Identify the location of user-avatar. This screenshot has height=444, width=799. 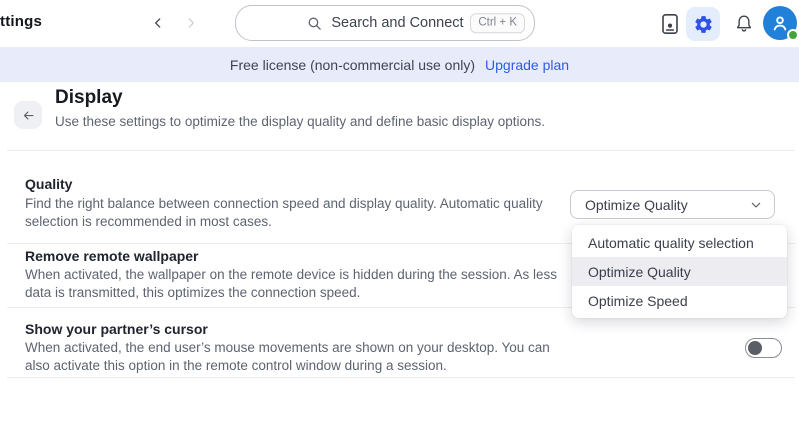
(781, 23).